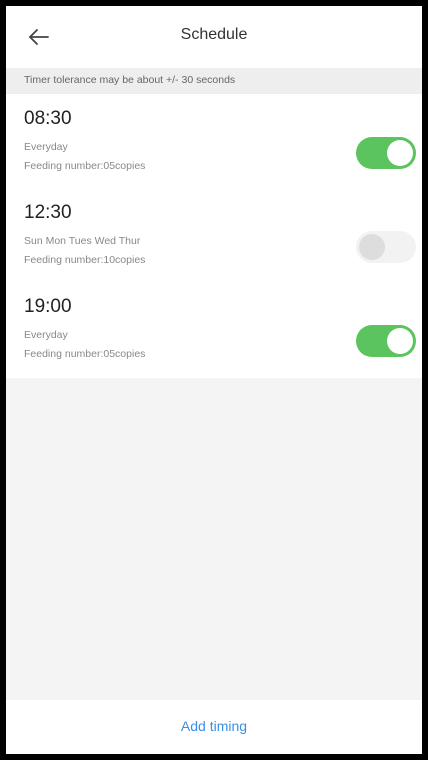 This screenshot has height=760, width=428. I want to click on schedule-time: 19:00, so click(48, 306).